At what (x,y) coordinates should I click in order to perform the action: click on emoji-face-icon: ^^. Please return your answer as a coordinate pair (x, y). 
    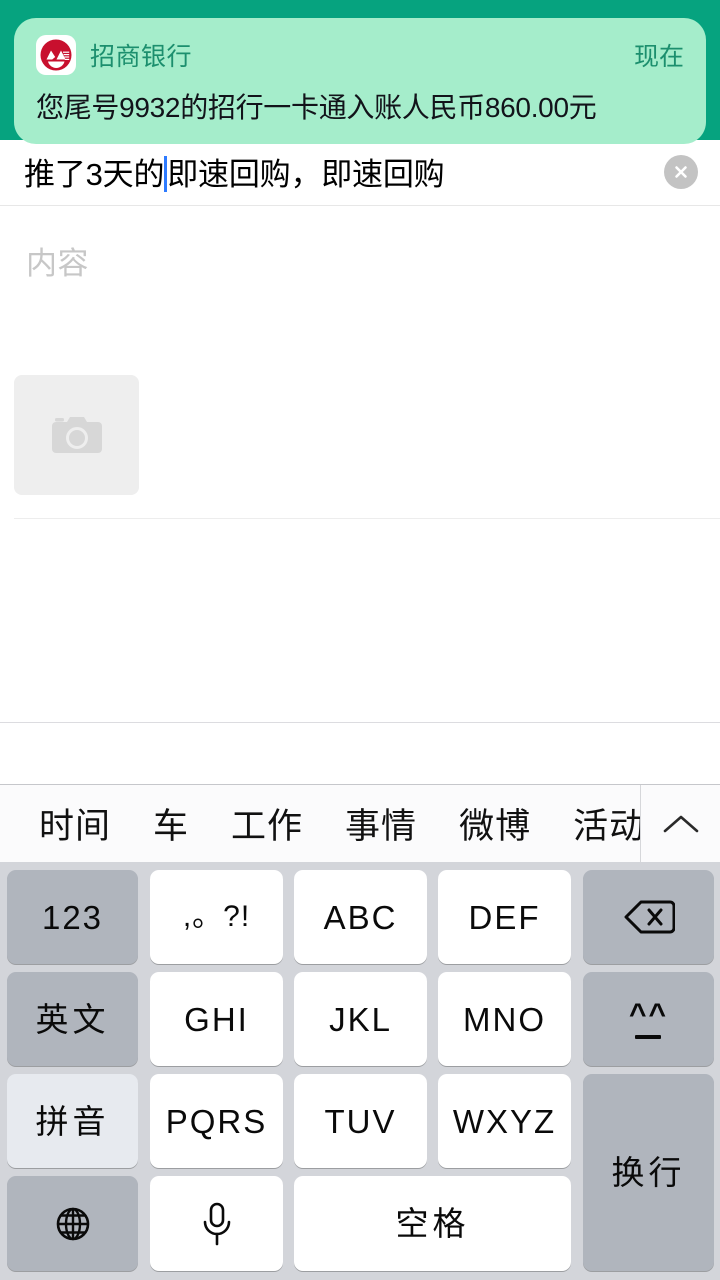
    Looking at the image, I should click on (648, 1019).